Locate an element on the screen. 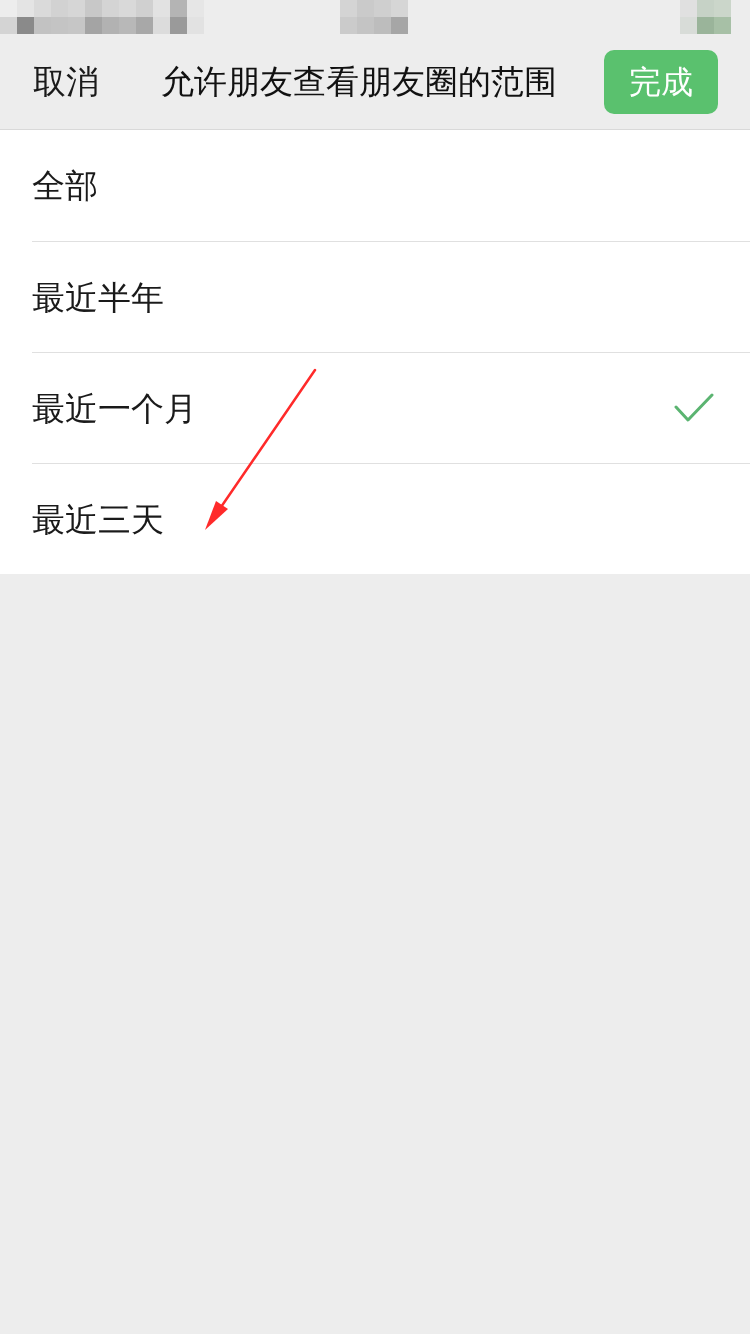 This screenshot has width=750, height=1334. option-row: 最近一个月 is located at coordinates (391, 407).